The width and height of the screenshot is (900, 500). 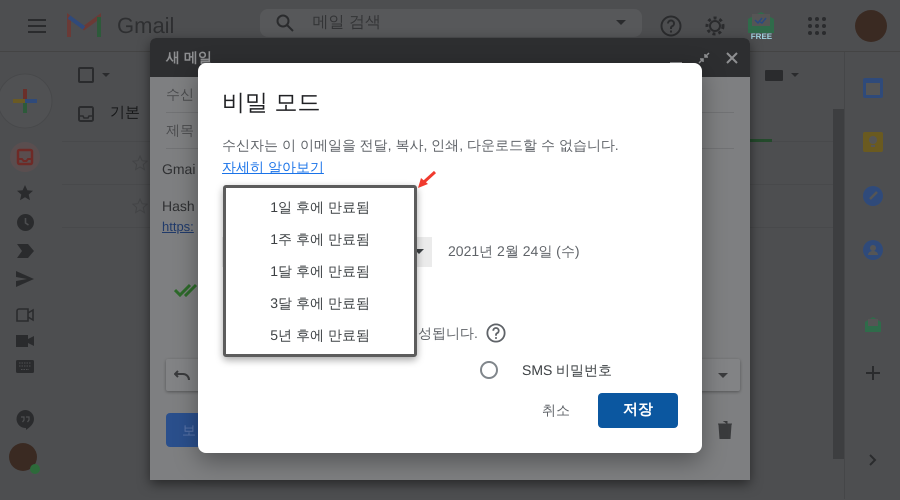 What do you see at coordinates (37, 25) in the screenshot?
I see `menu-icon` at bounding box center [37, 25].